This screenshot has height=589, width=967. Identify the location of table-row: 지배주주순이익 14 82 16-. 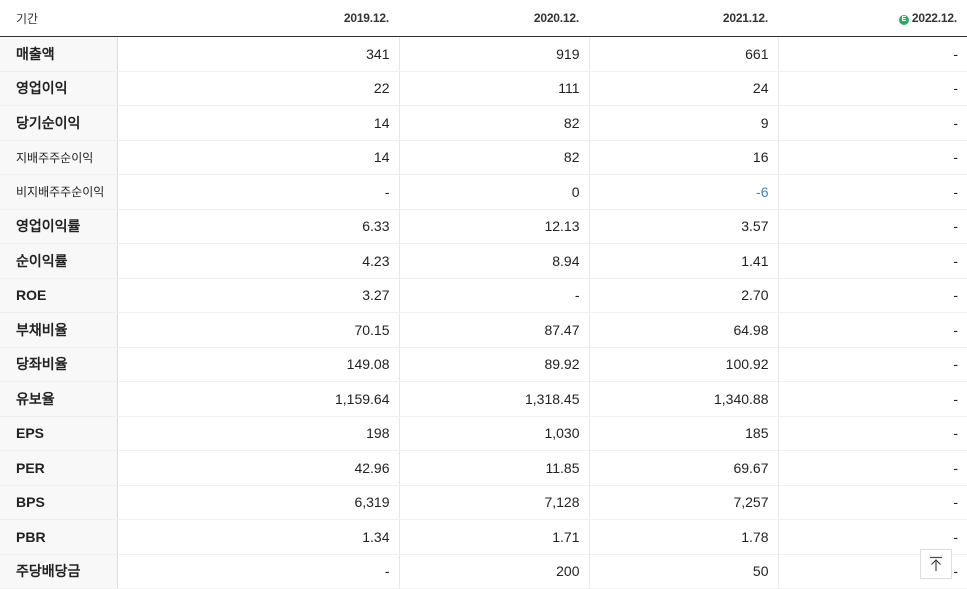
(483, 157).